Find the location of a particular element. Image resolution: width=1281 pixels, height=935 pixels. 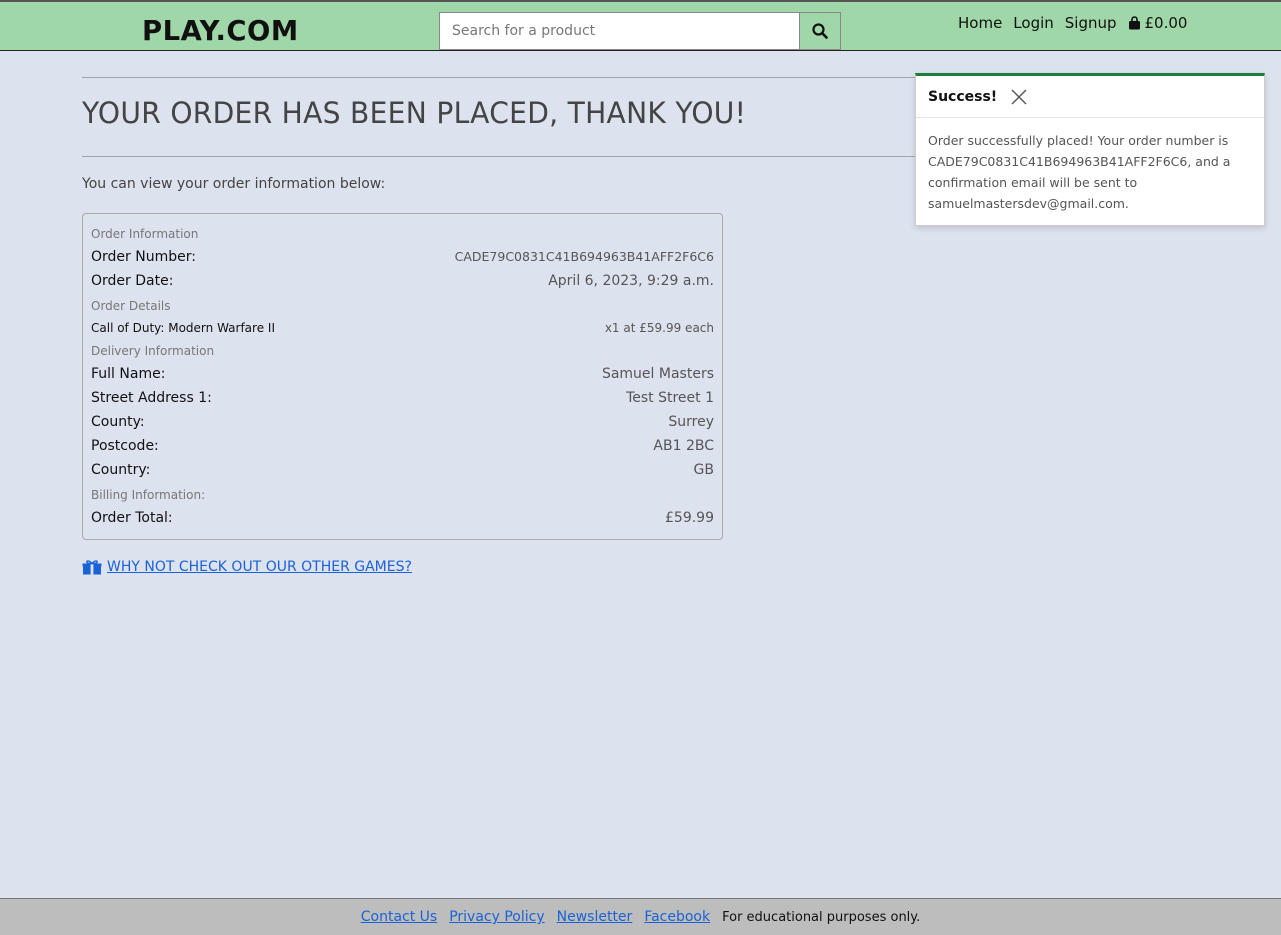

nav-signup-link: Signup is located at coordinates (1091, 23).